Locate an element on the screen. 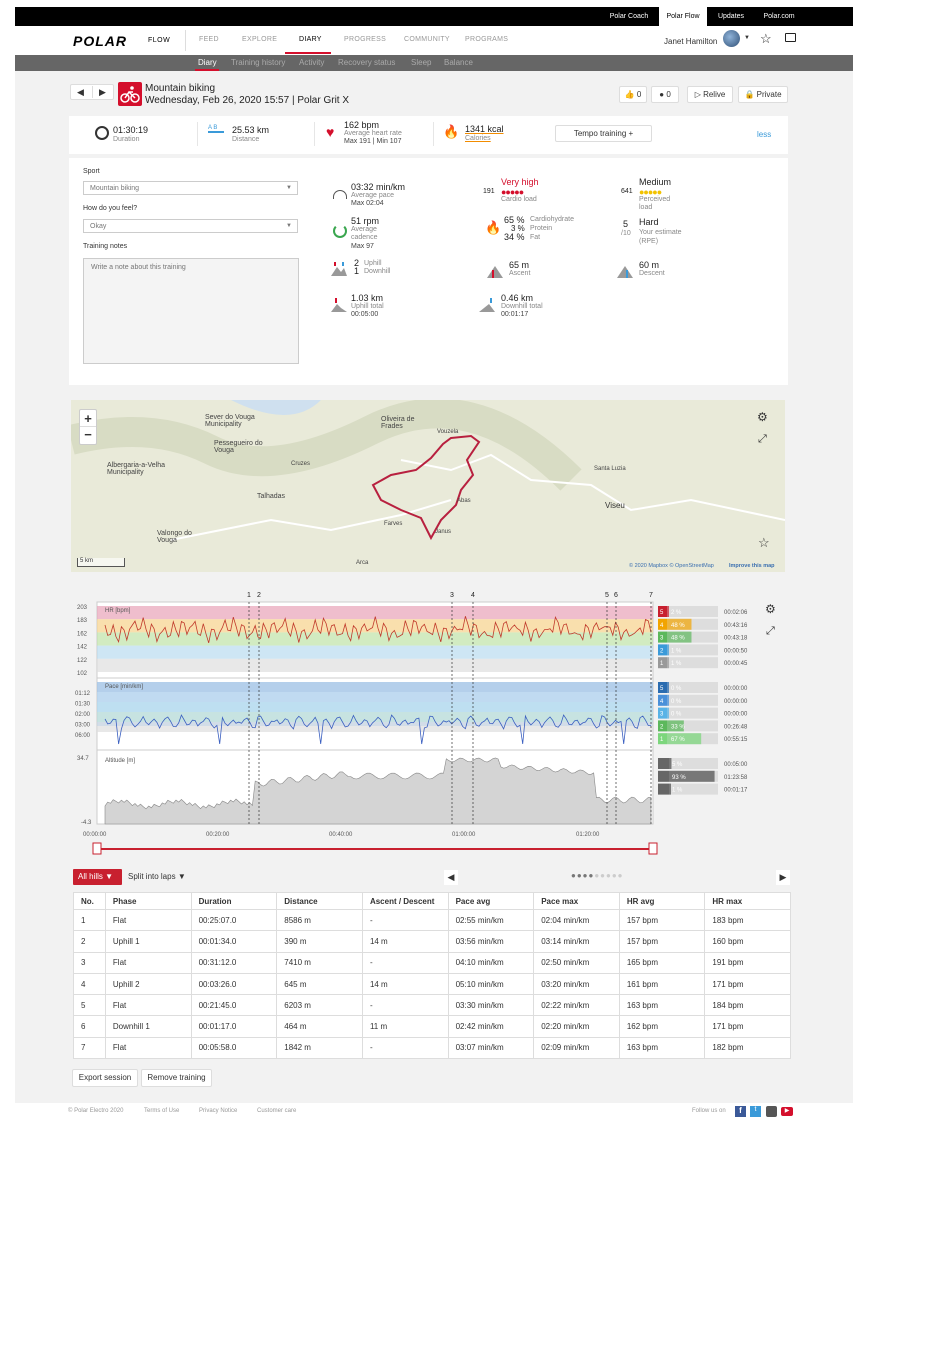 Image resolution: width=950 pixels, height=1369 pixels. split-laps-dropdown: Split into laps ▼ is located at coordinates (157, 876).